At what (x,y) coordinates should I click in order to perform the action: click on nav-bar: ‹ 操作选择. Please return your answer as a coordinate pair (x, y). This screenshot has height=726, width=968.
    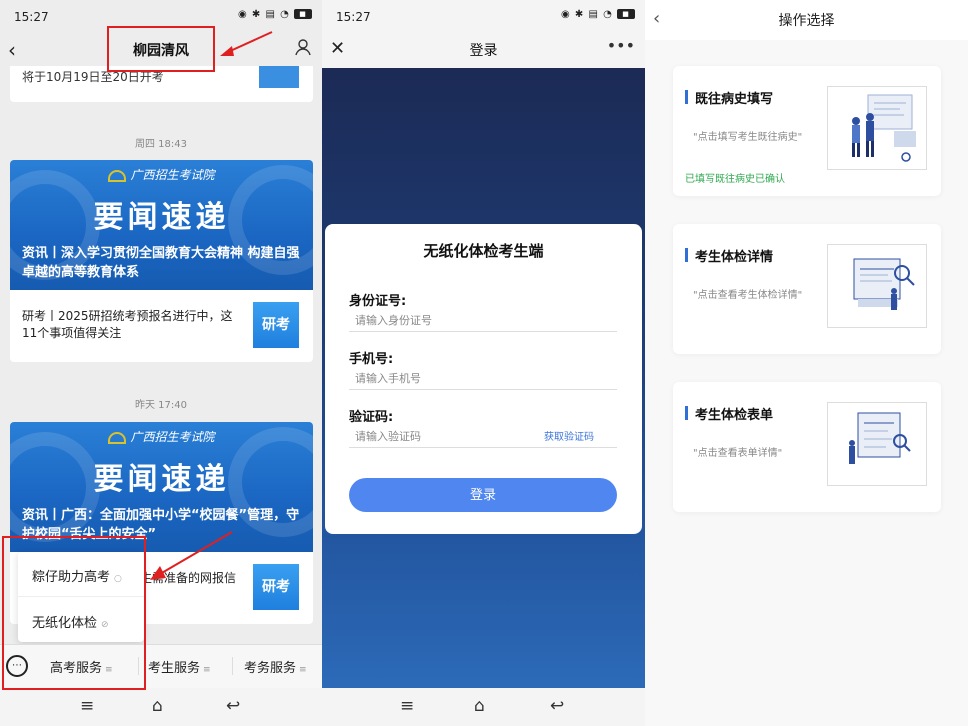
    Looking at the image, I should click on (806, 20).